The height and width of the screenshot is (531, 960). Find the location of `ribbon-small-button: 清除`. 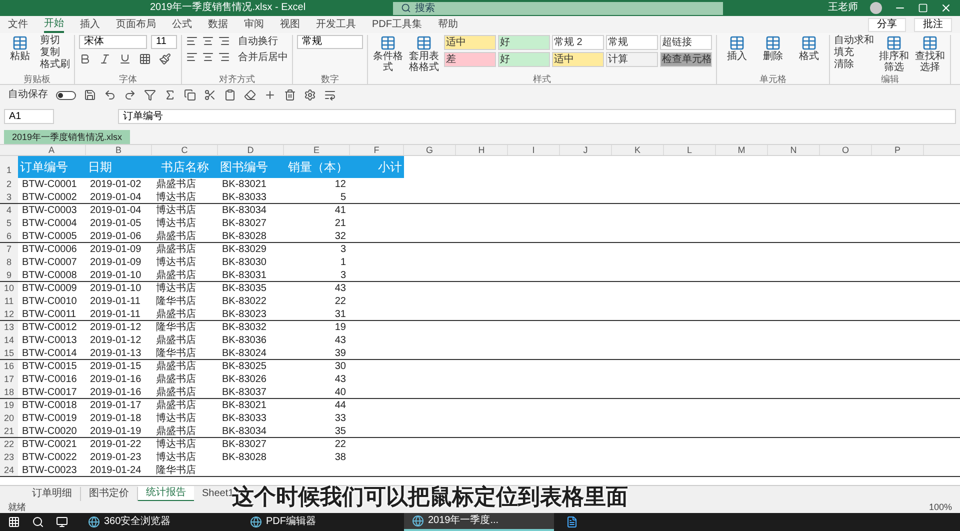

ribbon-small-button: 清除 is located at coordinates (854, 65).